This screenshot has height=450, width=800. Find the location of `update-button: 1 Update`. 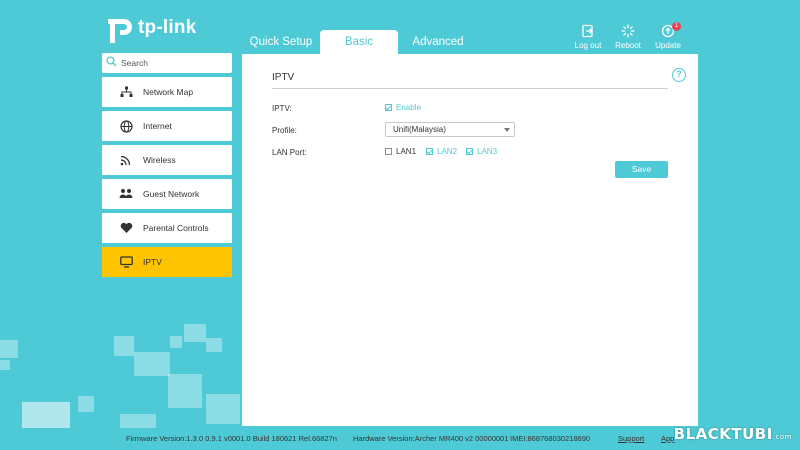

update-button: 1 Update is located at coordinates (668, 36).